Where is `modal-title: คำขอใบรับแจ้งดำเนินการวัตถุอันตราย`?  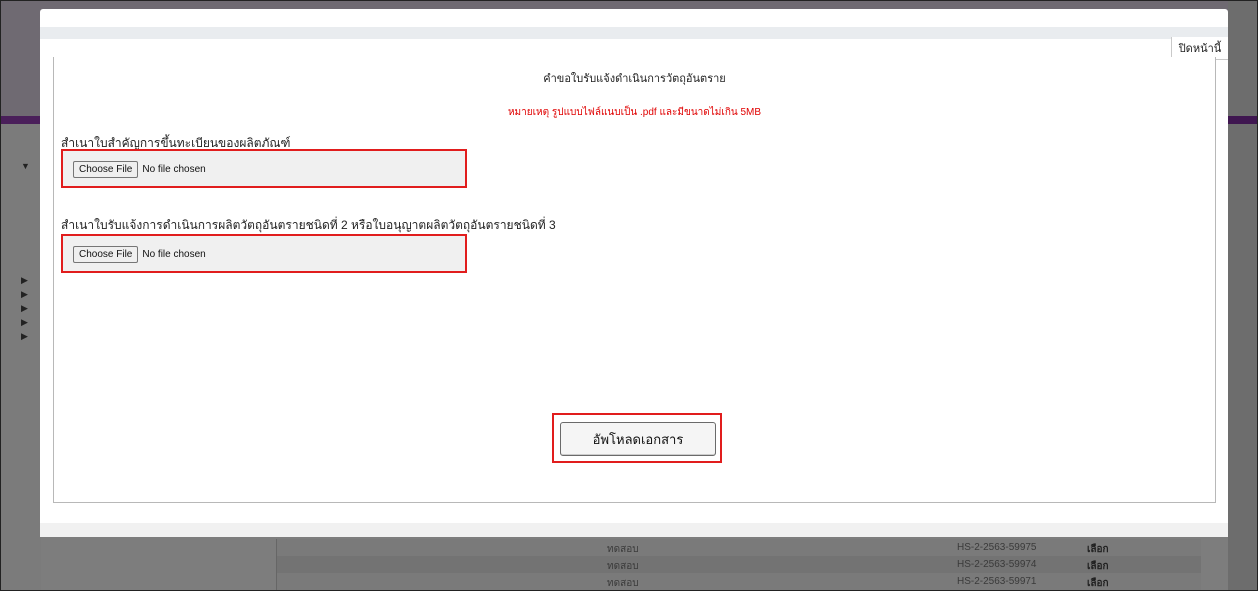 modal-title: คำขอใบรับแจ้งดำเนินการวัตถุอันตราย is located at coordinates (634, 79).